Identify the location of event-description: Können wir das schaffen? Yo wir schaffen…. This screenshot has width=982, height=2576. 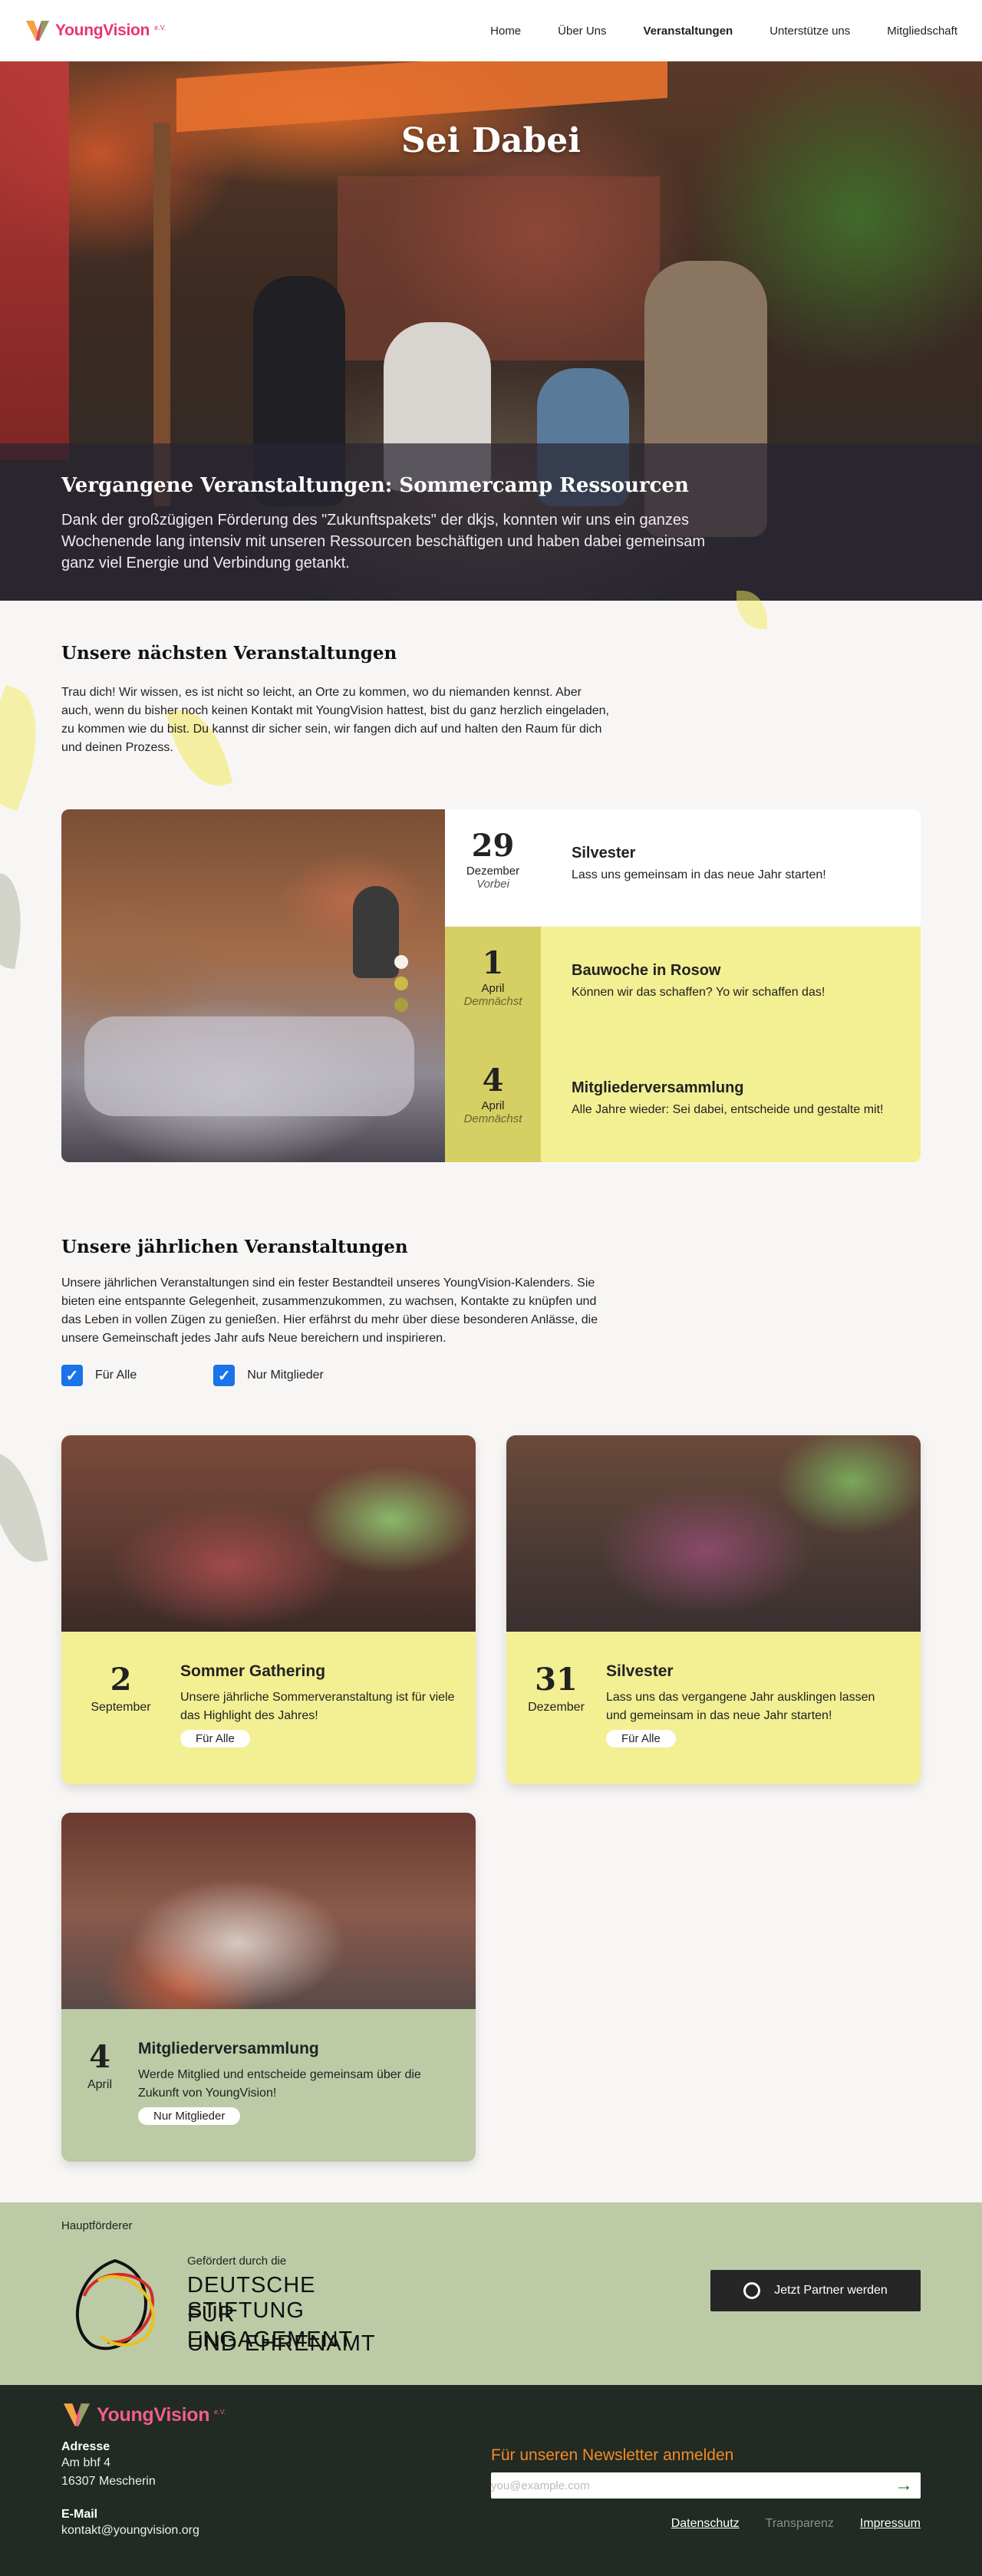
(698, 992).